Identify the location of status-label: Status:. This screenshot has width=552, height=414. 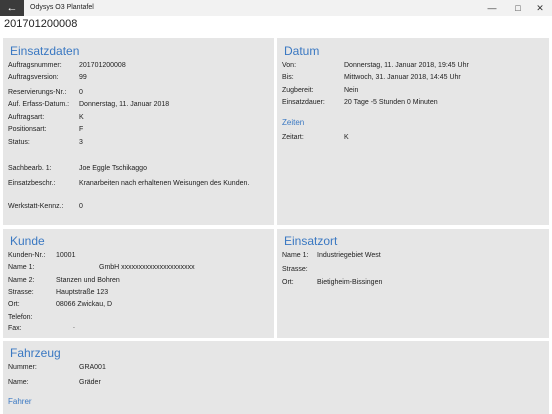
(19, 142).